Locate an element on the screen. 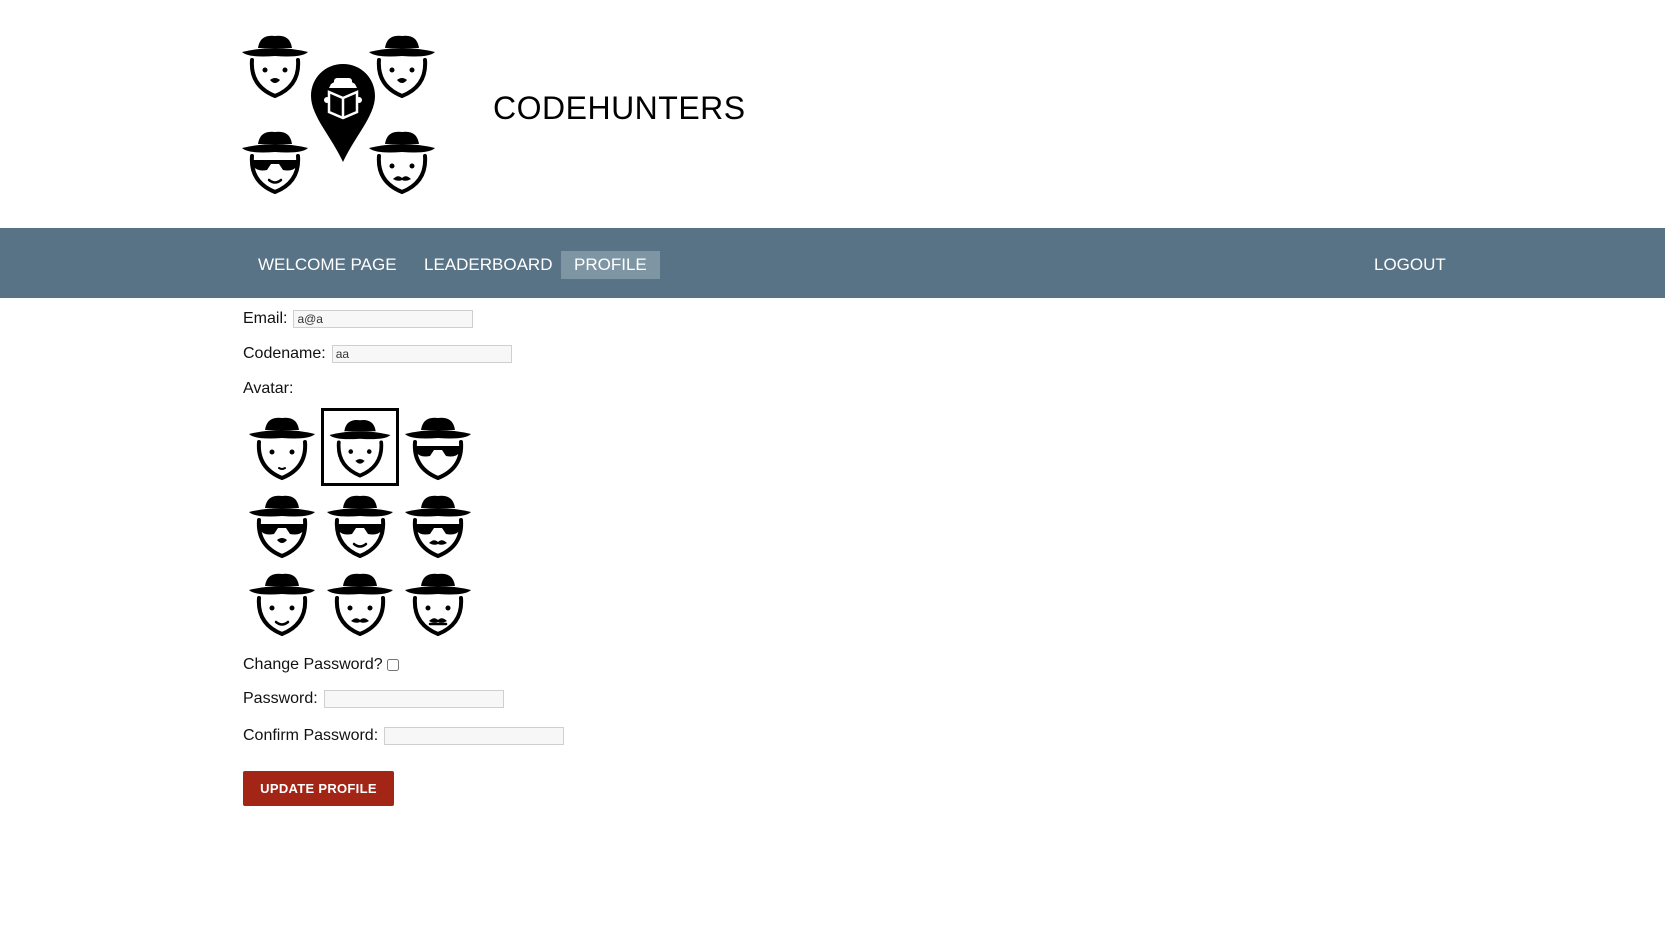  detective-sunglasses-mustache-icon is located at coordinates (438, 527).